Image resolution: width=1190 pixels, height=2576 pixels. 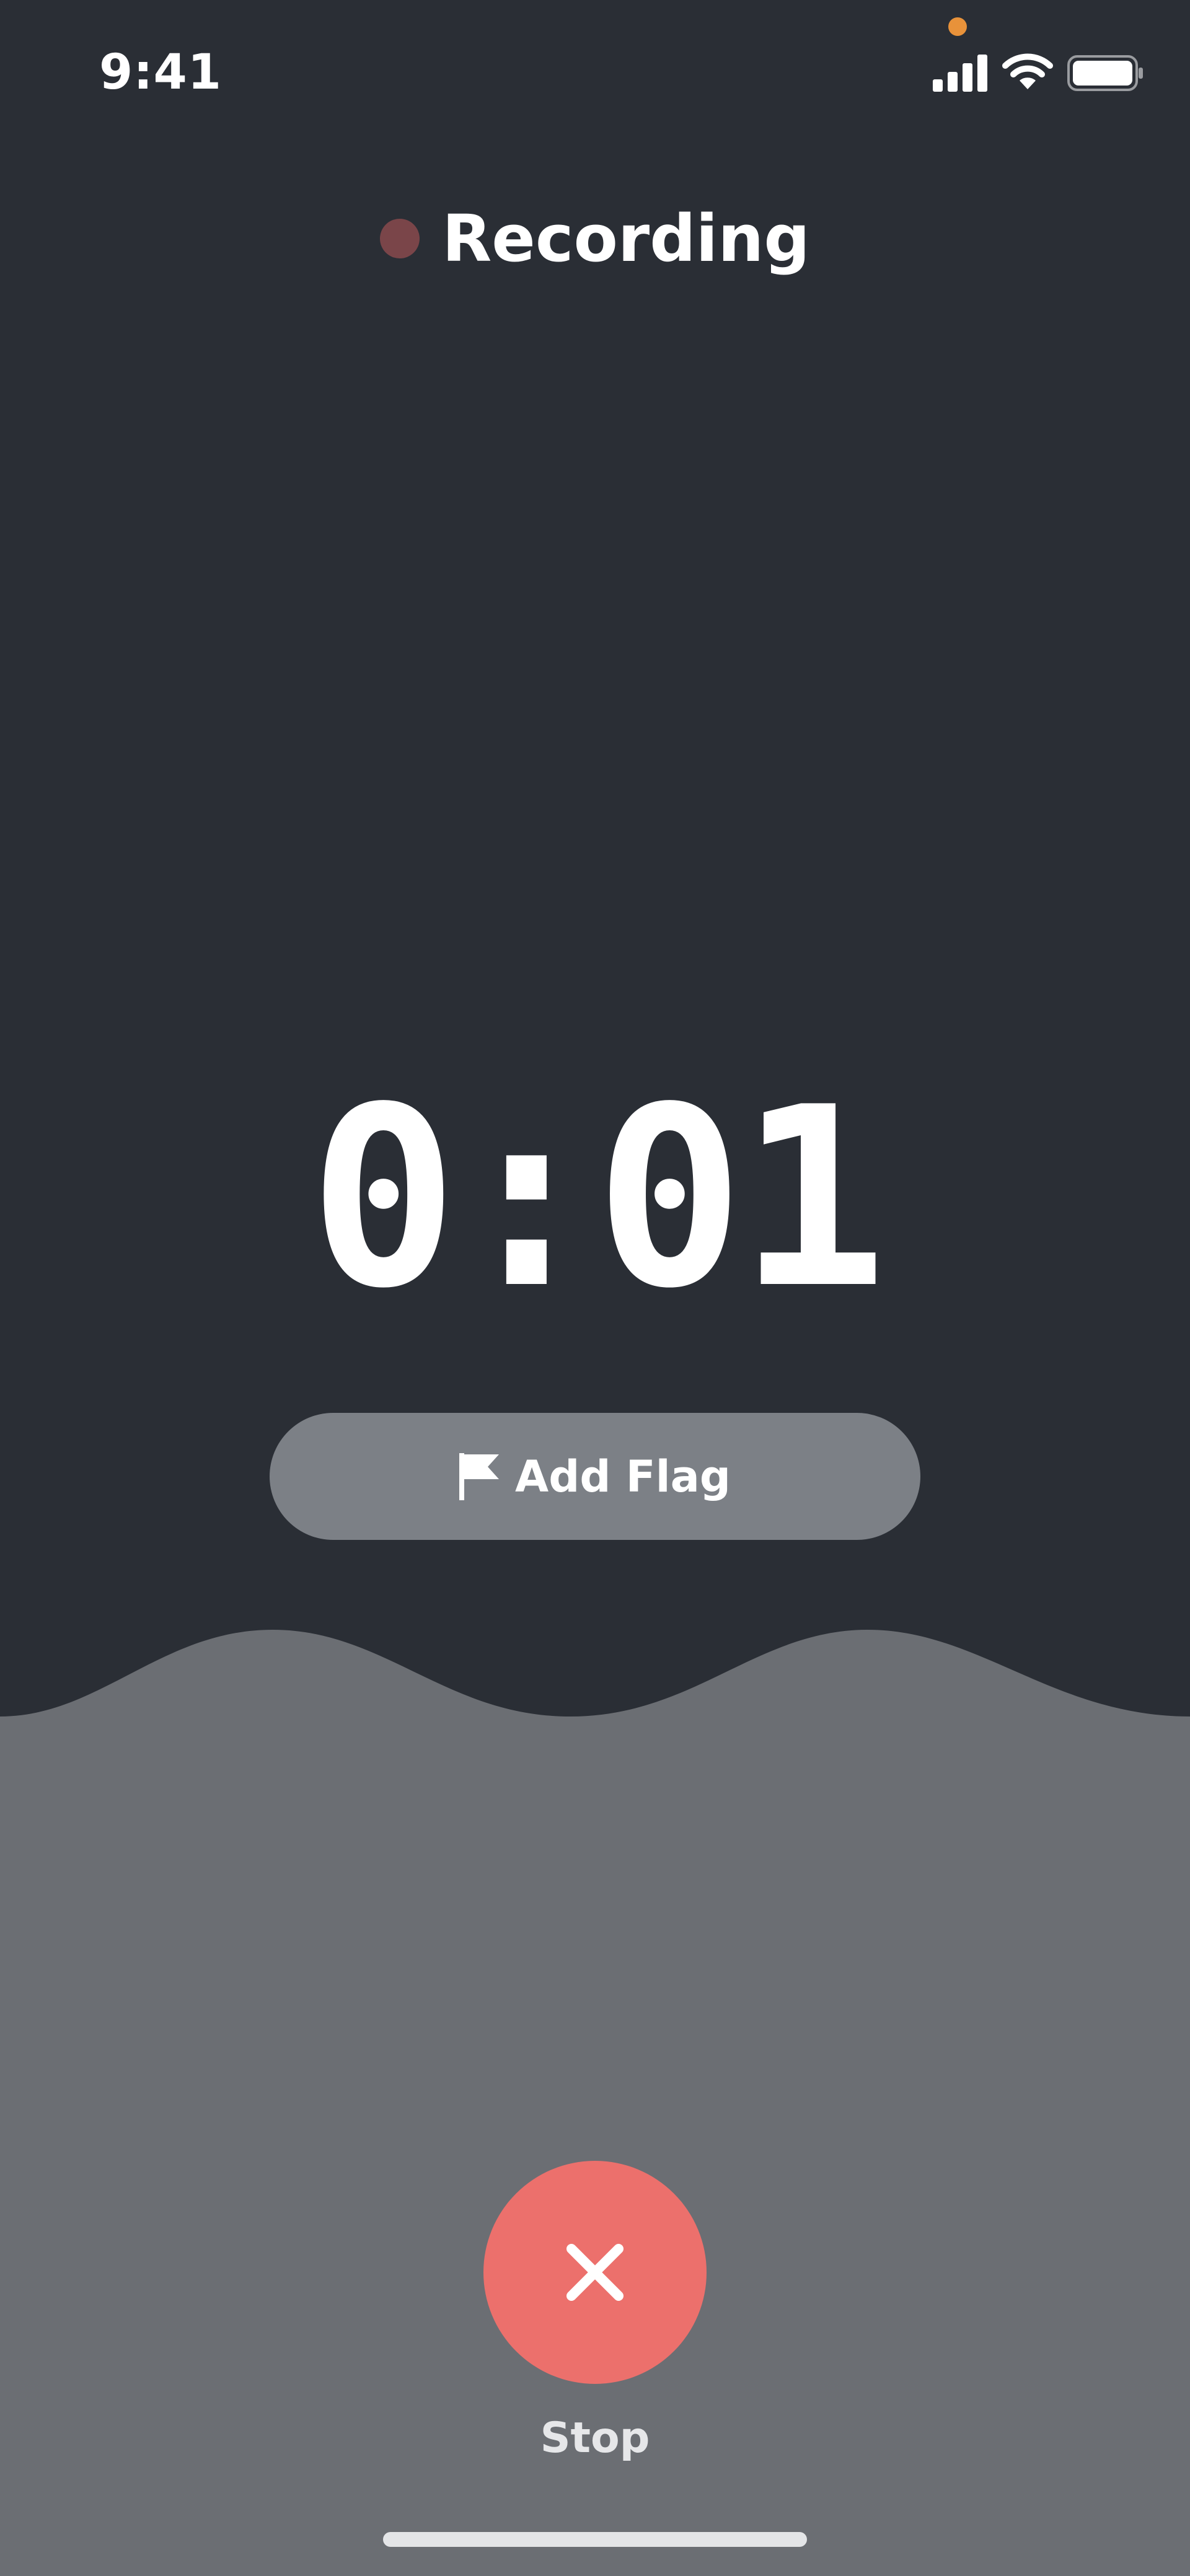 What do you see at coordinates (479, 1477) in the screenshot?
I see `flag-icon` at bounding box center [479, 1477].